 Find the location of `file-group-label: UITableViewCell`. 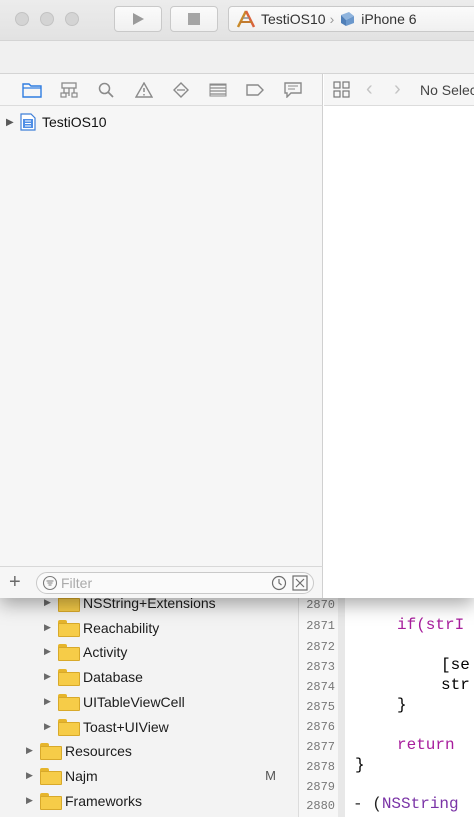

file-group-label: UITableViewCell is located at coordinates (134, 701).